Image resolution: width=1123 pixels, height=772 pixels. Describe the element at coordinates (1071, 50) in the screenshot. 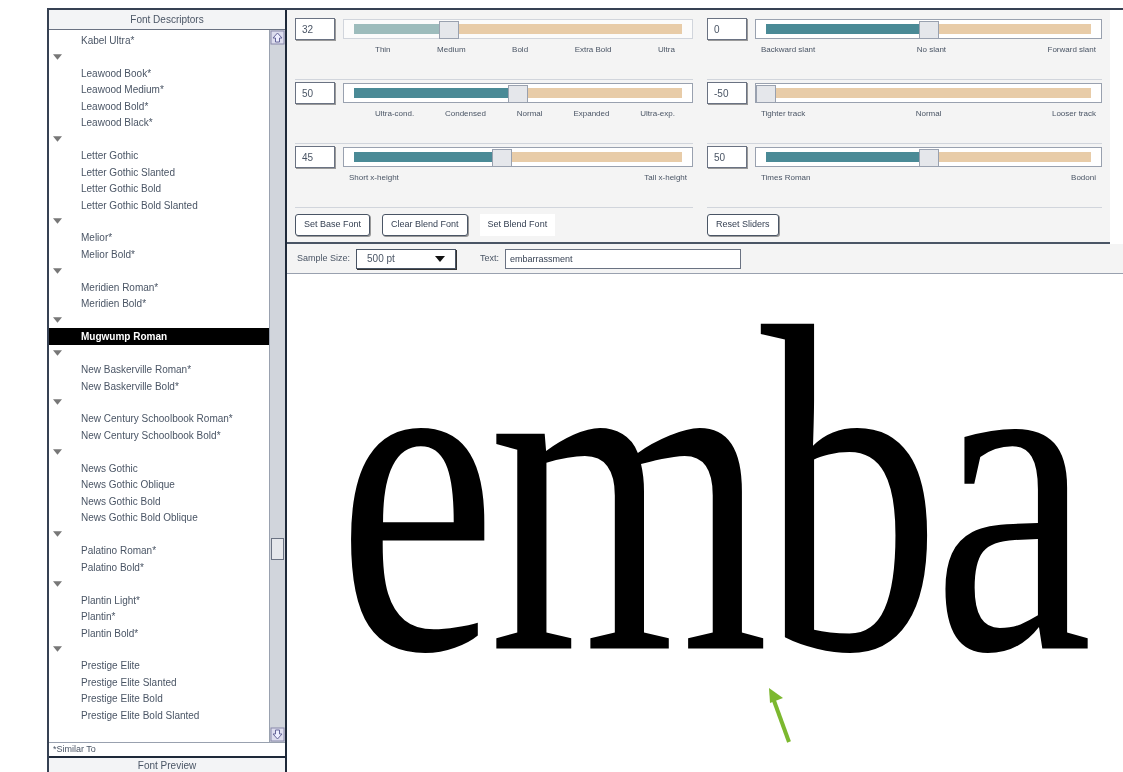

I see `scale-label: Forward slant` at that location.